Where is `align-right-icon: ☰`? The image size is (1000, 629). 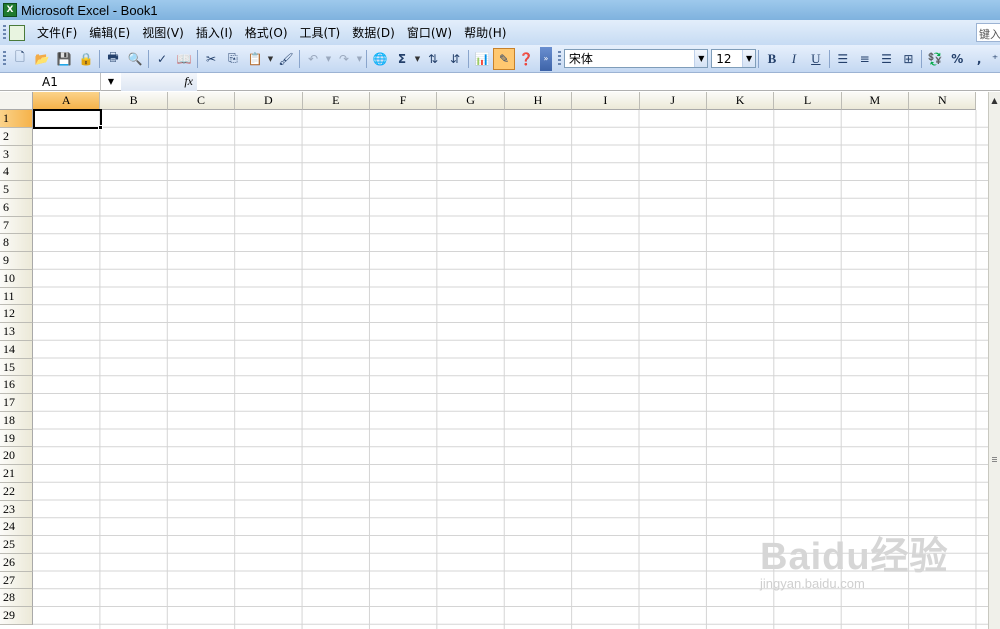 align-right-icon: ☰ is located at coordinates (887, 59).